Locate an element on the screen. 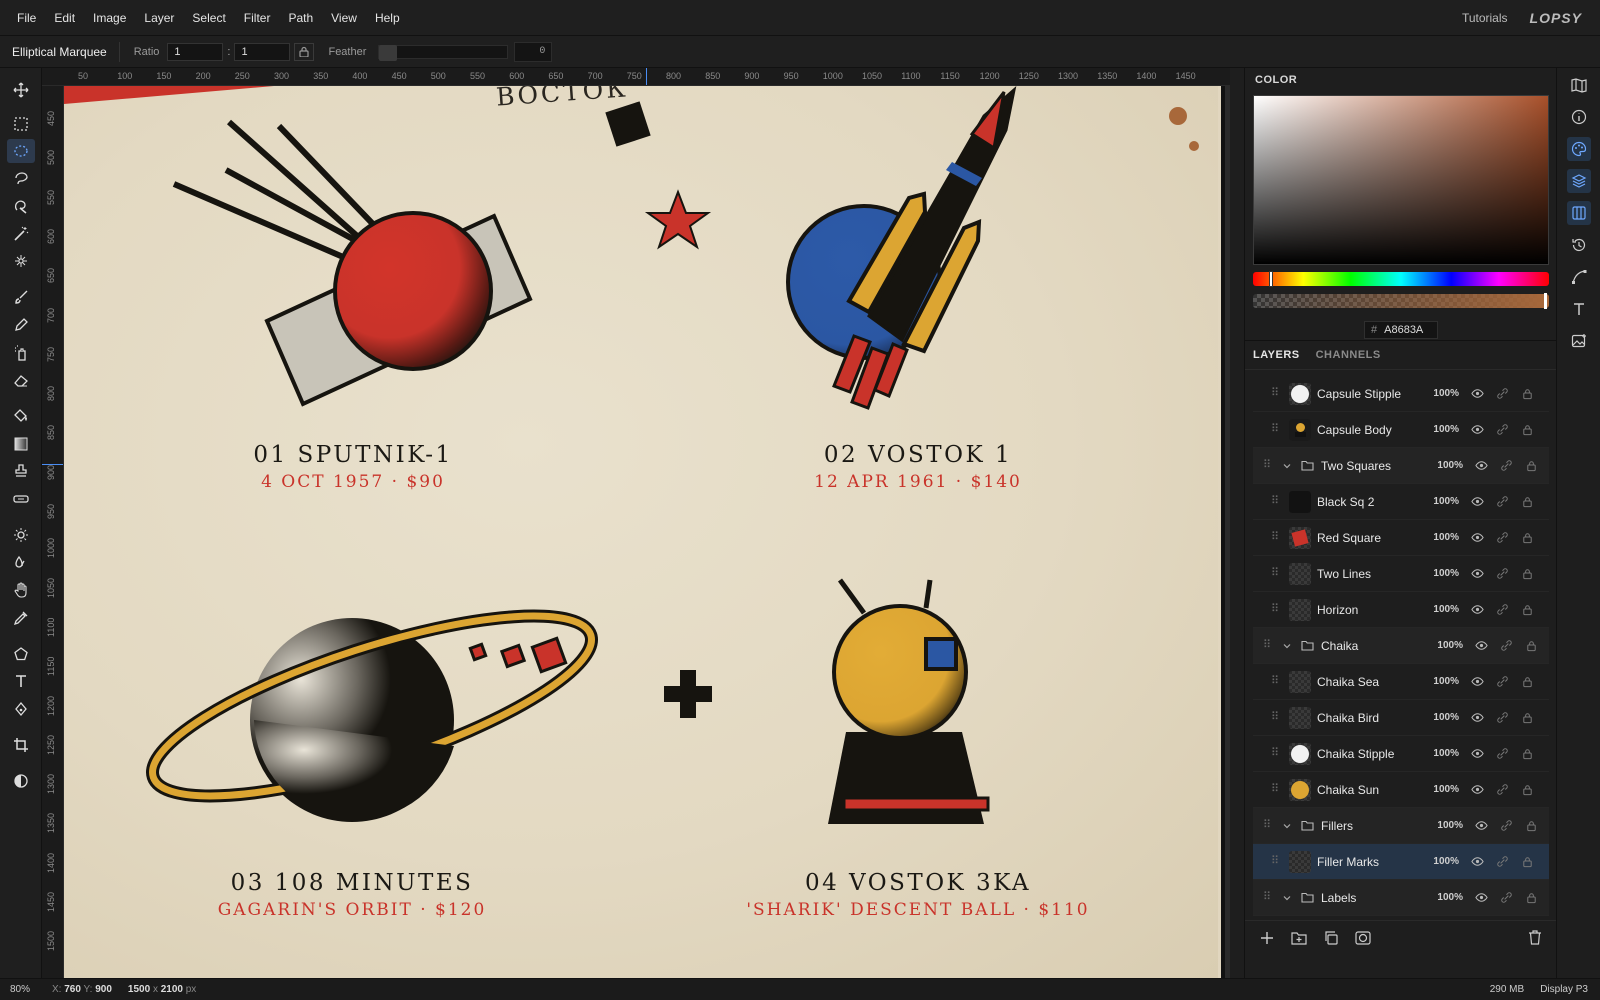 The height and width of the screenshot is (1000, 1600). new-group-button is located at coordinates (1299, 938).